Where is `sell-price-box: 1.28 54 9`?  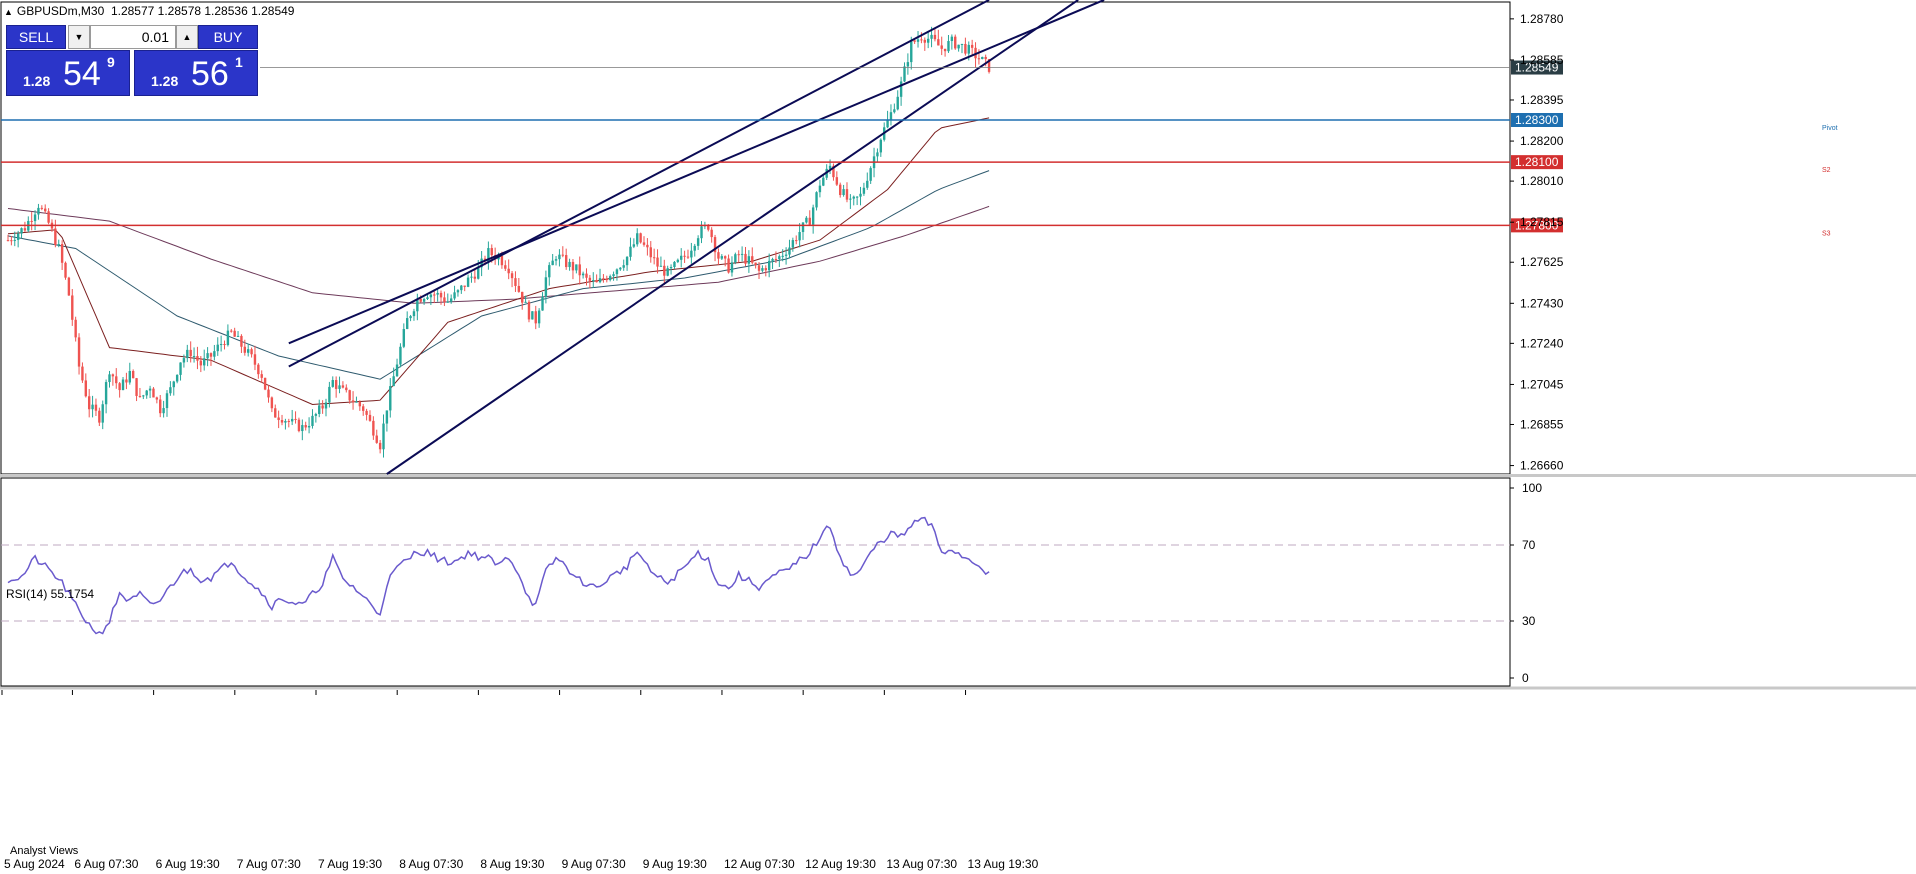 sell-price-box: 1.28 54 9 is located at coordinates (68, 73).